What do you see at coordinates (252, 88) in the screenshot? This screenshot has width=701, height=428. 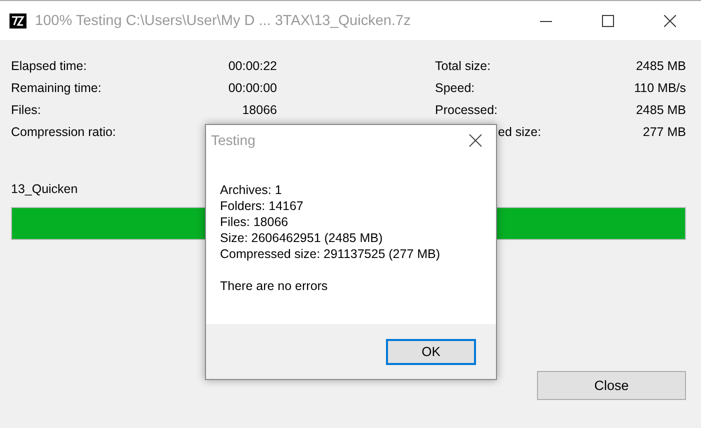 I see `stat-value: 00:00:00` at bounding box center [252, 88].